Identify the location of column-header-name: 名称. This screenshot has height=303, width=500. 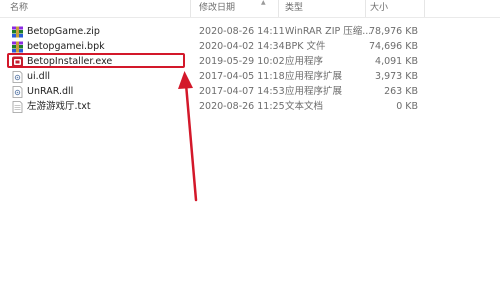
(19, 8).